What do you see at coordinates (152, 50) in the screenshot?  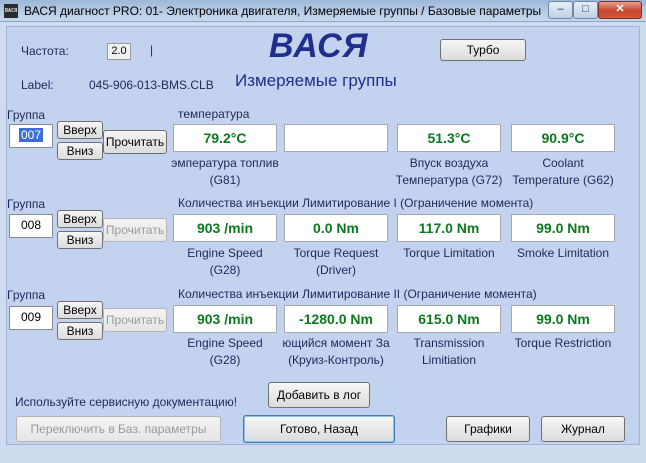 I see `frequency-suffix: |` at bounding box center [152, 50].